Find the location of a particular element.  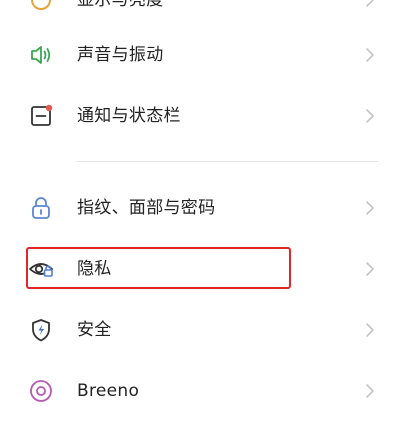

shield-icon is located at coordinates (41, 330).